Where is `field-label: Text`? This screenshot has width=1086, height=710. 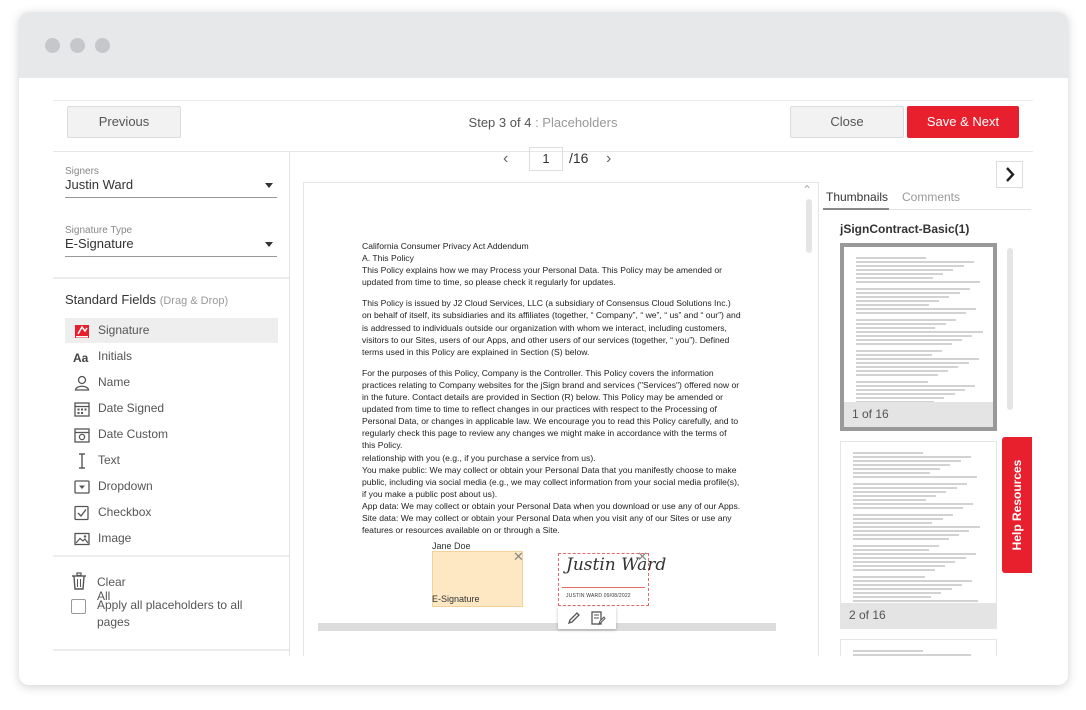
field-label: Text is located at coordinates (109, 460).